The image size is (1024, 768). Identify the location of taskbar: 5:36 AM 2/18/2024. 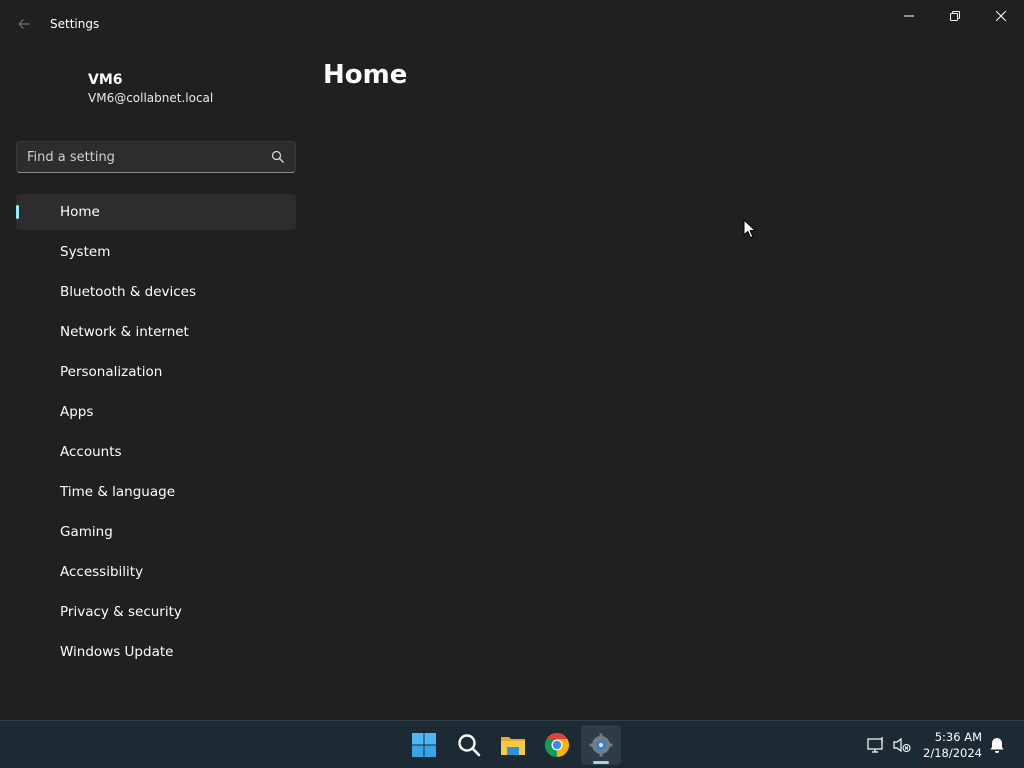
(512, 744).